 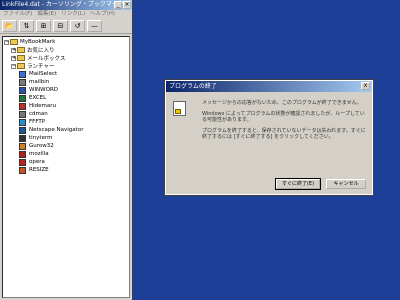 I want to click on tree-item: cdman, so click(x=33, y=114).